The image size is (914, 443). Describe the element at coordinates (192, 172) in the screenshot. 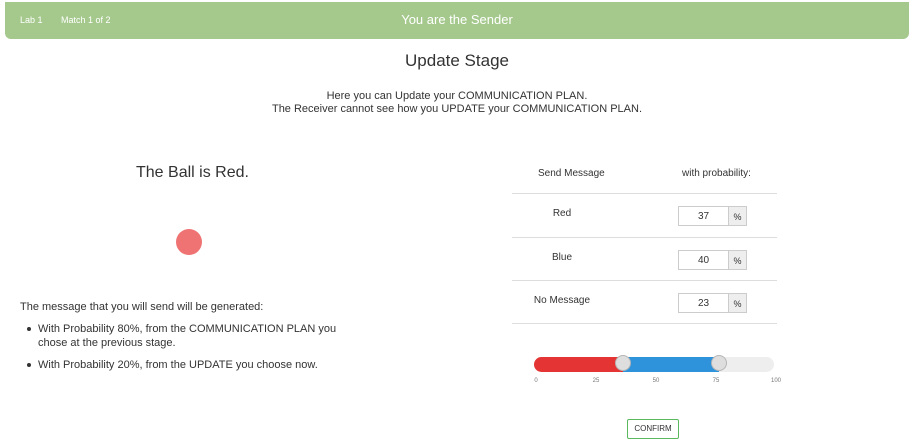

I see `ball-color-text: The Ball is Red.` at that location.